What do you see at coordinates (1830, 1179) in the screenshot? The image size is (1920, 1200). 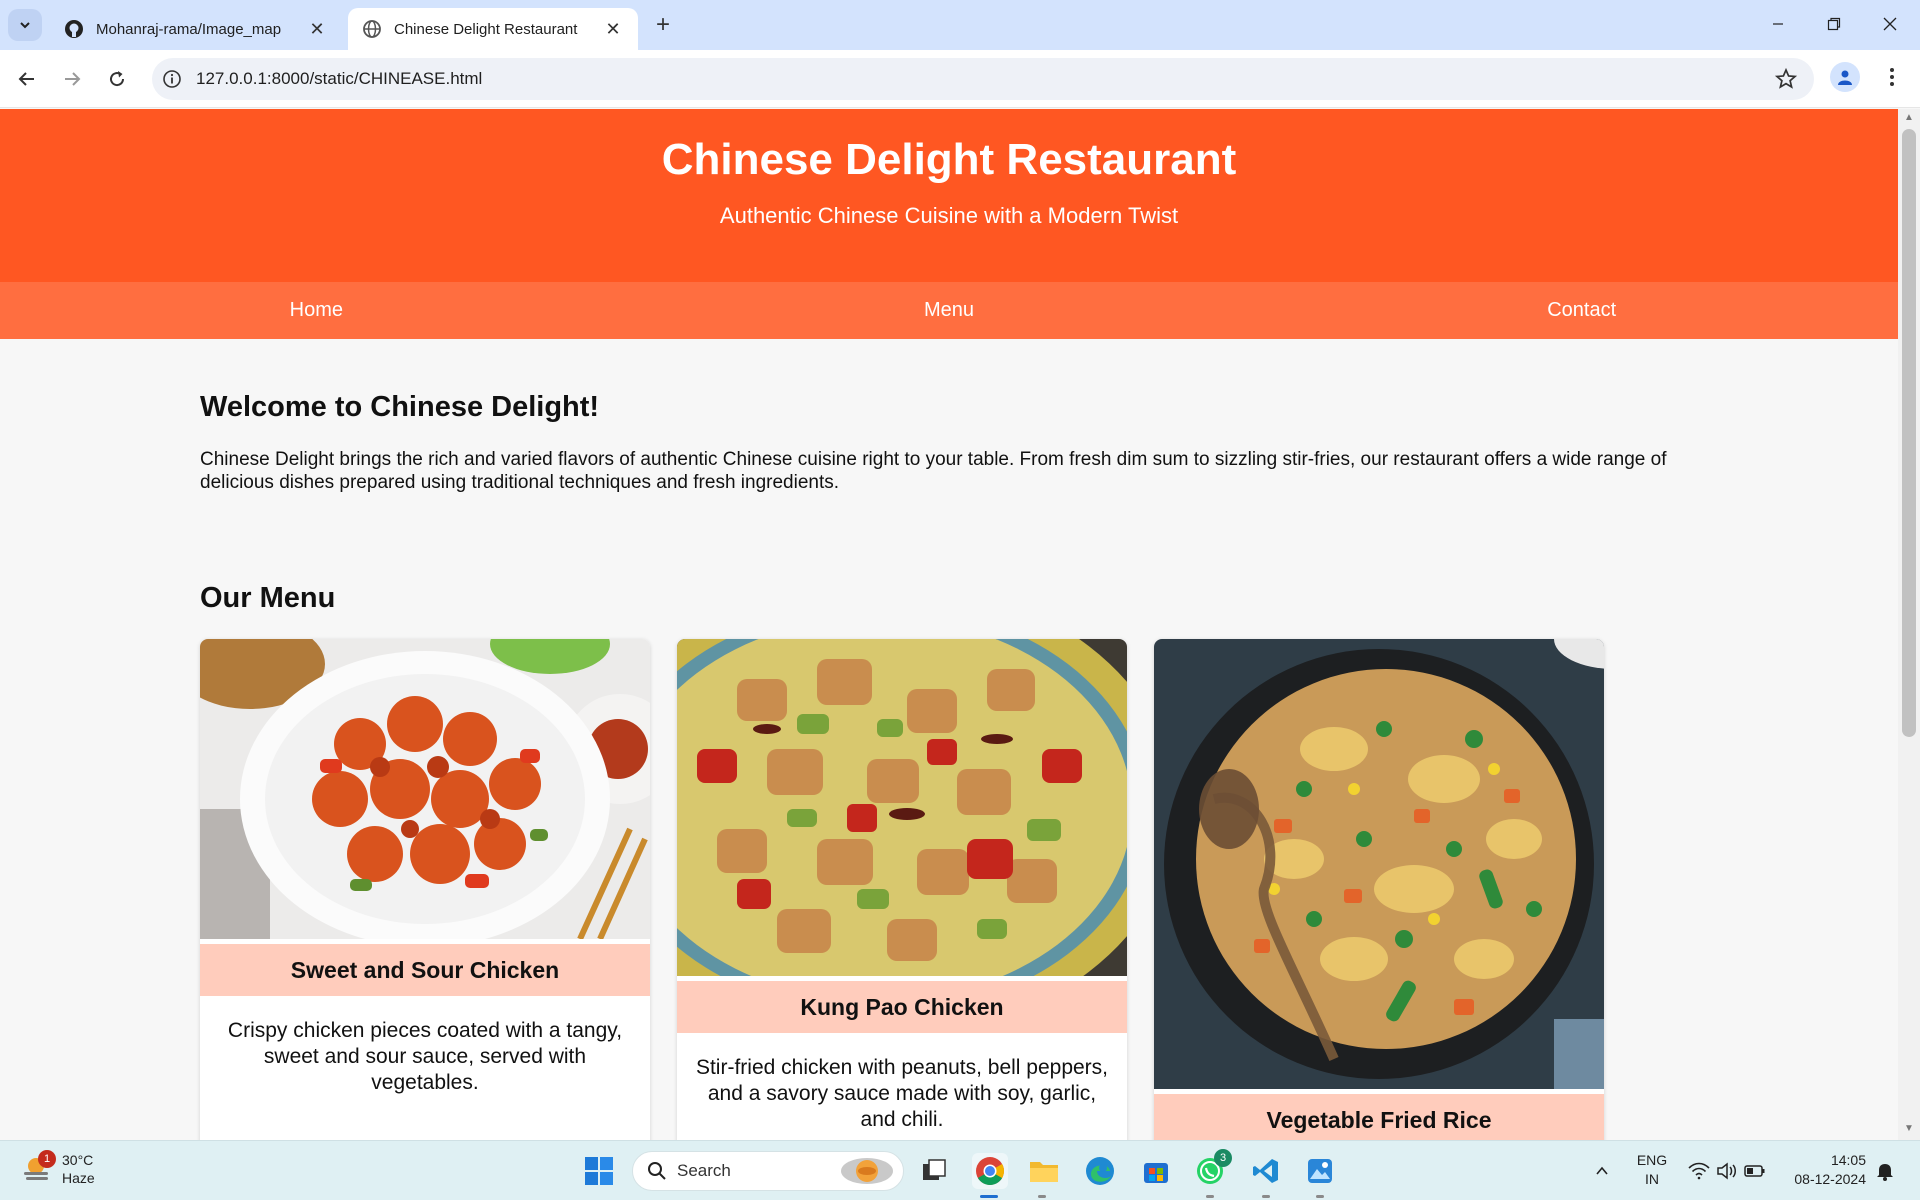 I see `clock-date: 08-12-2024` at bounding box center [1830, 1179].